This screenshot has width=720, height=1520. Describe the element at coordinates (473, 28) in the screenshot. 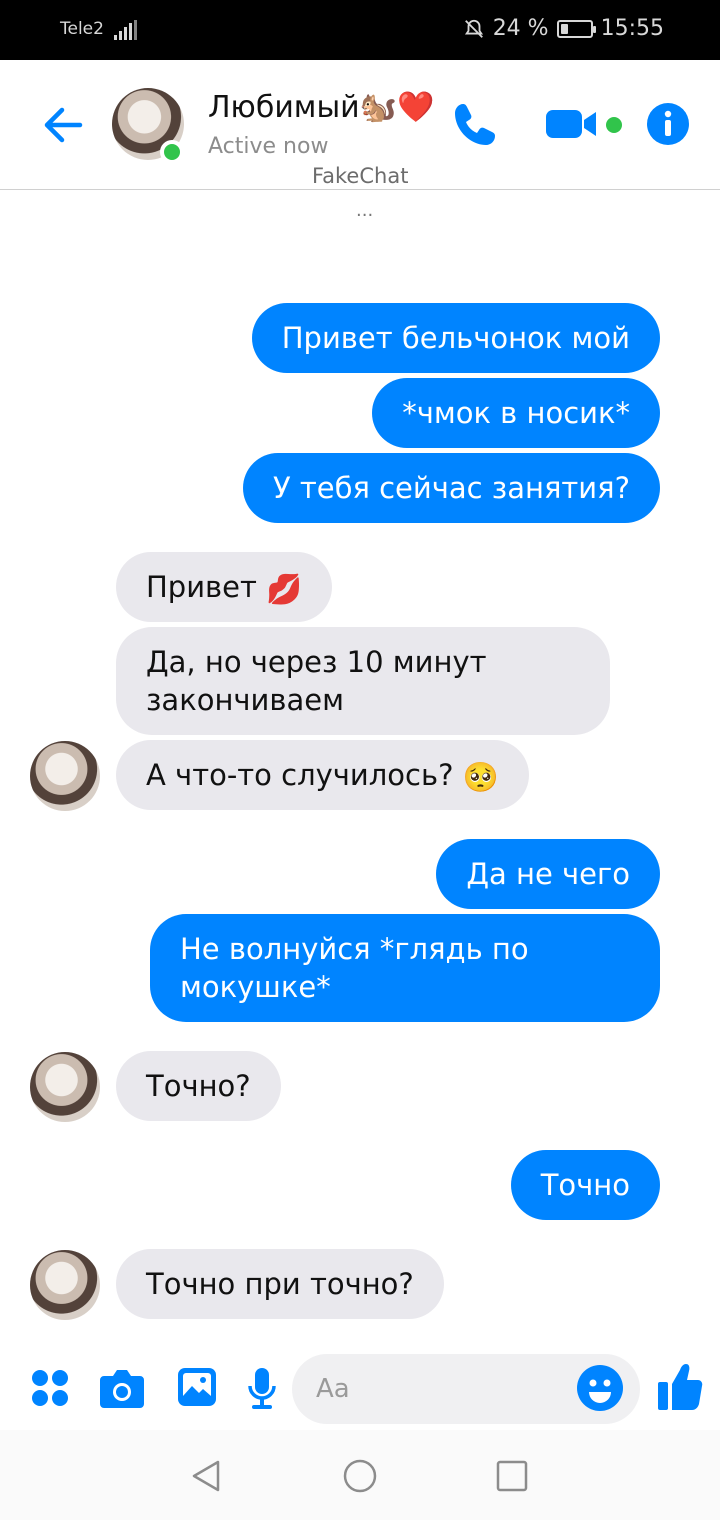

I see `alarm-off-icon` at that location.